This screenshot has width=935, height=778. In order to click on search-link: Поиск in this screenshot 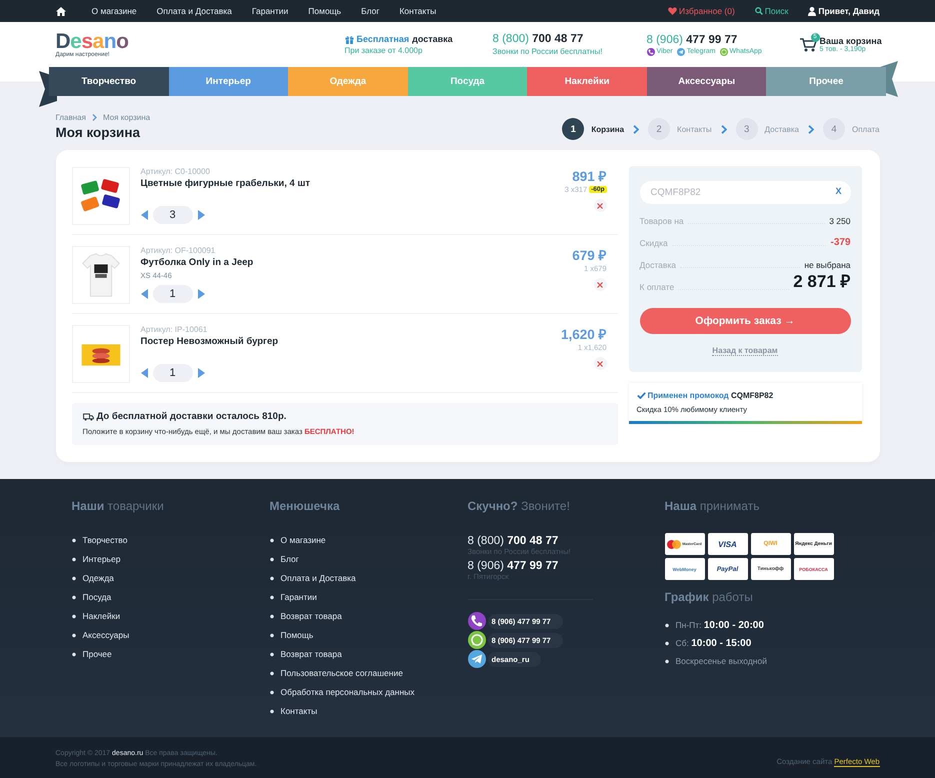, I will do `click(771, 11)`.